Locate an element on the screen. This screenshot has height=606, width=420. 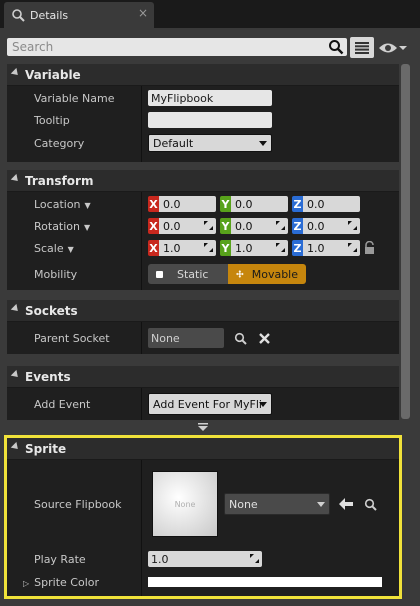
property-matrix-button is located at coordinates (362, 47).